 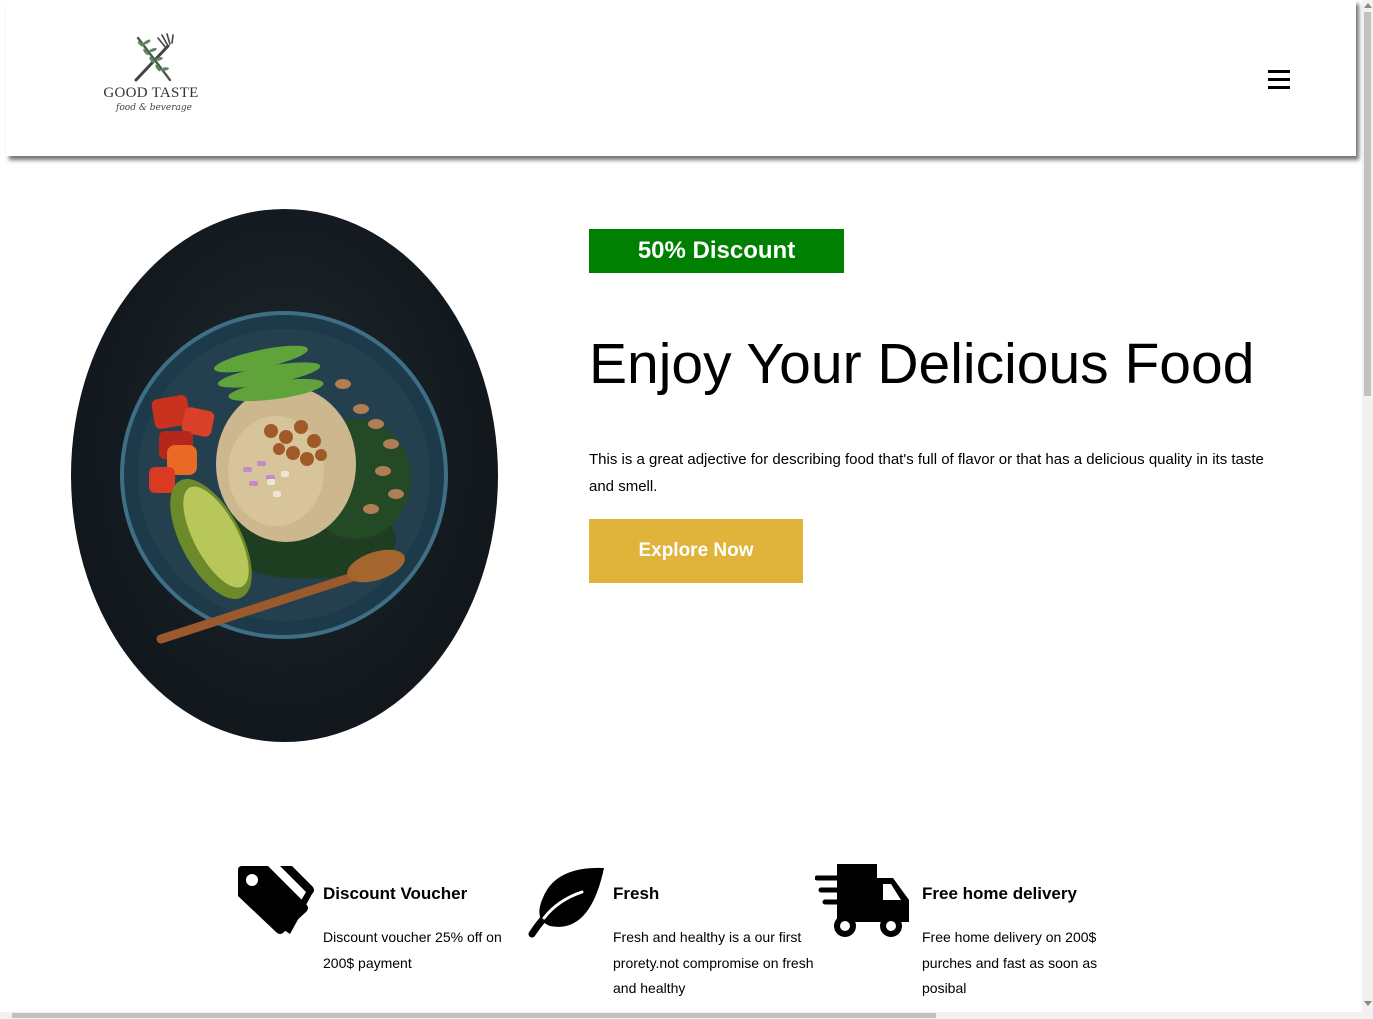 What do you see at coordinates (999, 893) in the screenshot?
I see `feature-title: Free home delivery` at bounding box center [999, 893].